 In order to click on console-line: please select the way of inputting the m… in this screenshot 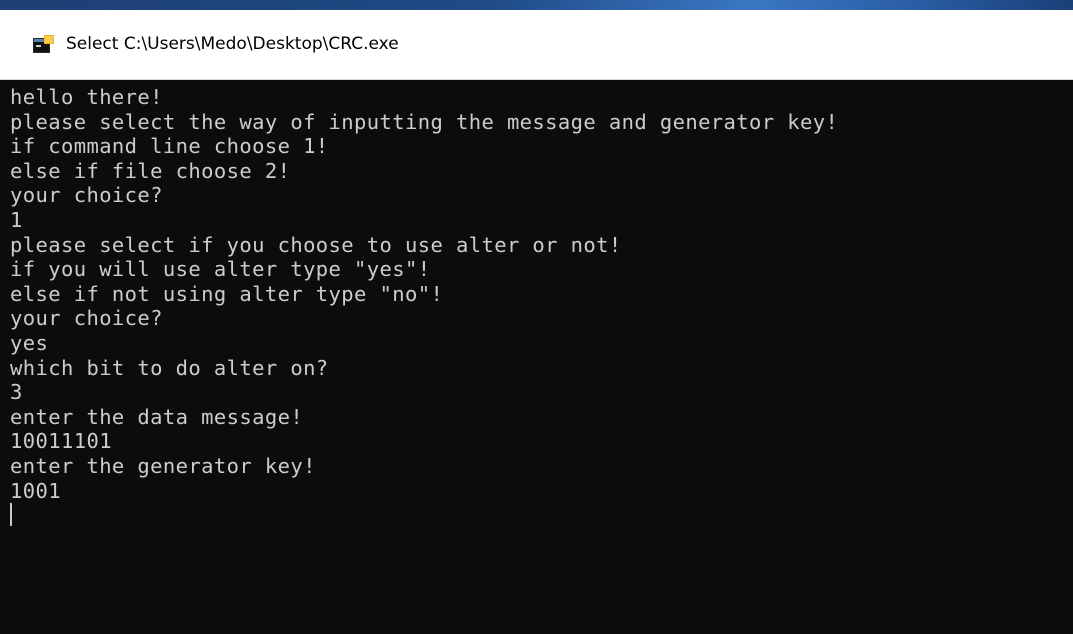, I will do `click(424, 121)`.